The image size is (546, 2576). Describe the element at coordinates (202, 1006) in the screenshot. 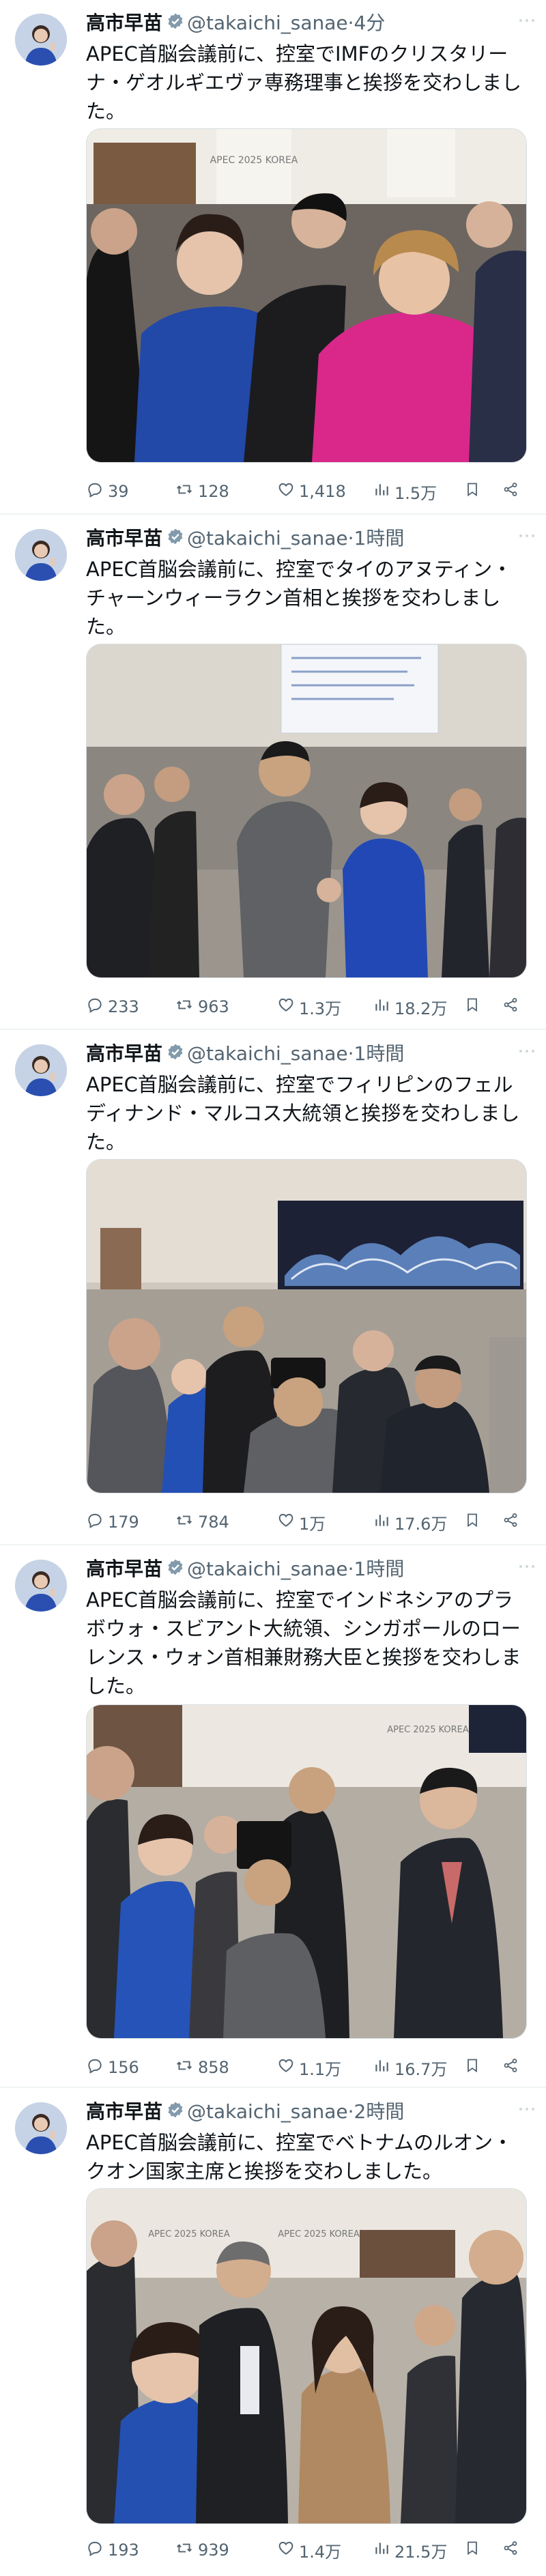

I see `retweet-button: 963` at that location.